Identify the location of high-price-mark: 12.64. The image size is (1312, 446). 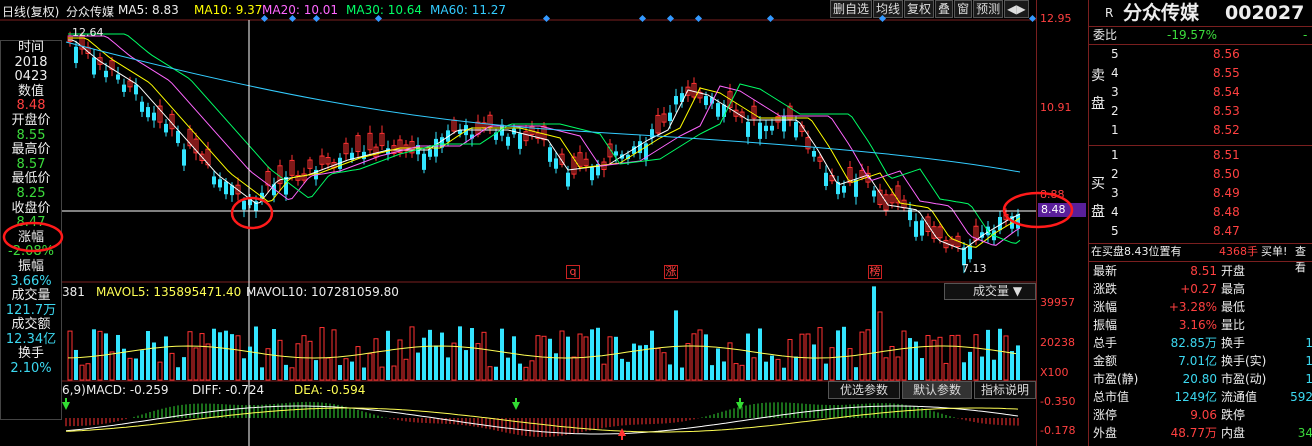
(88, 32).